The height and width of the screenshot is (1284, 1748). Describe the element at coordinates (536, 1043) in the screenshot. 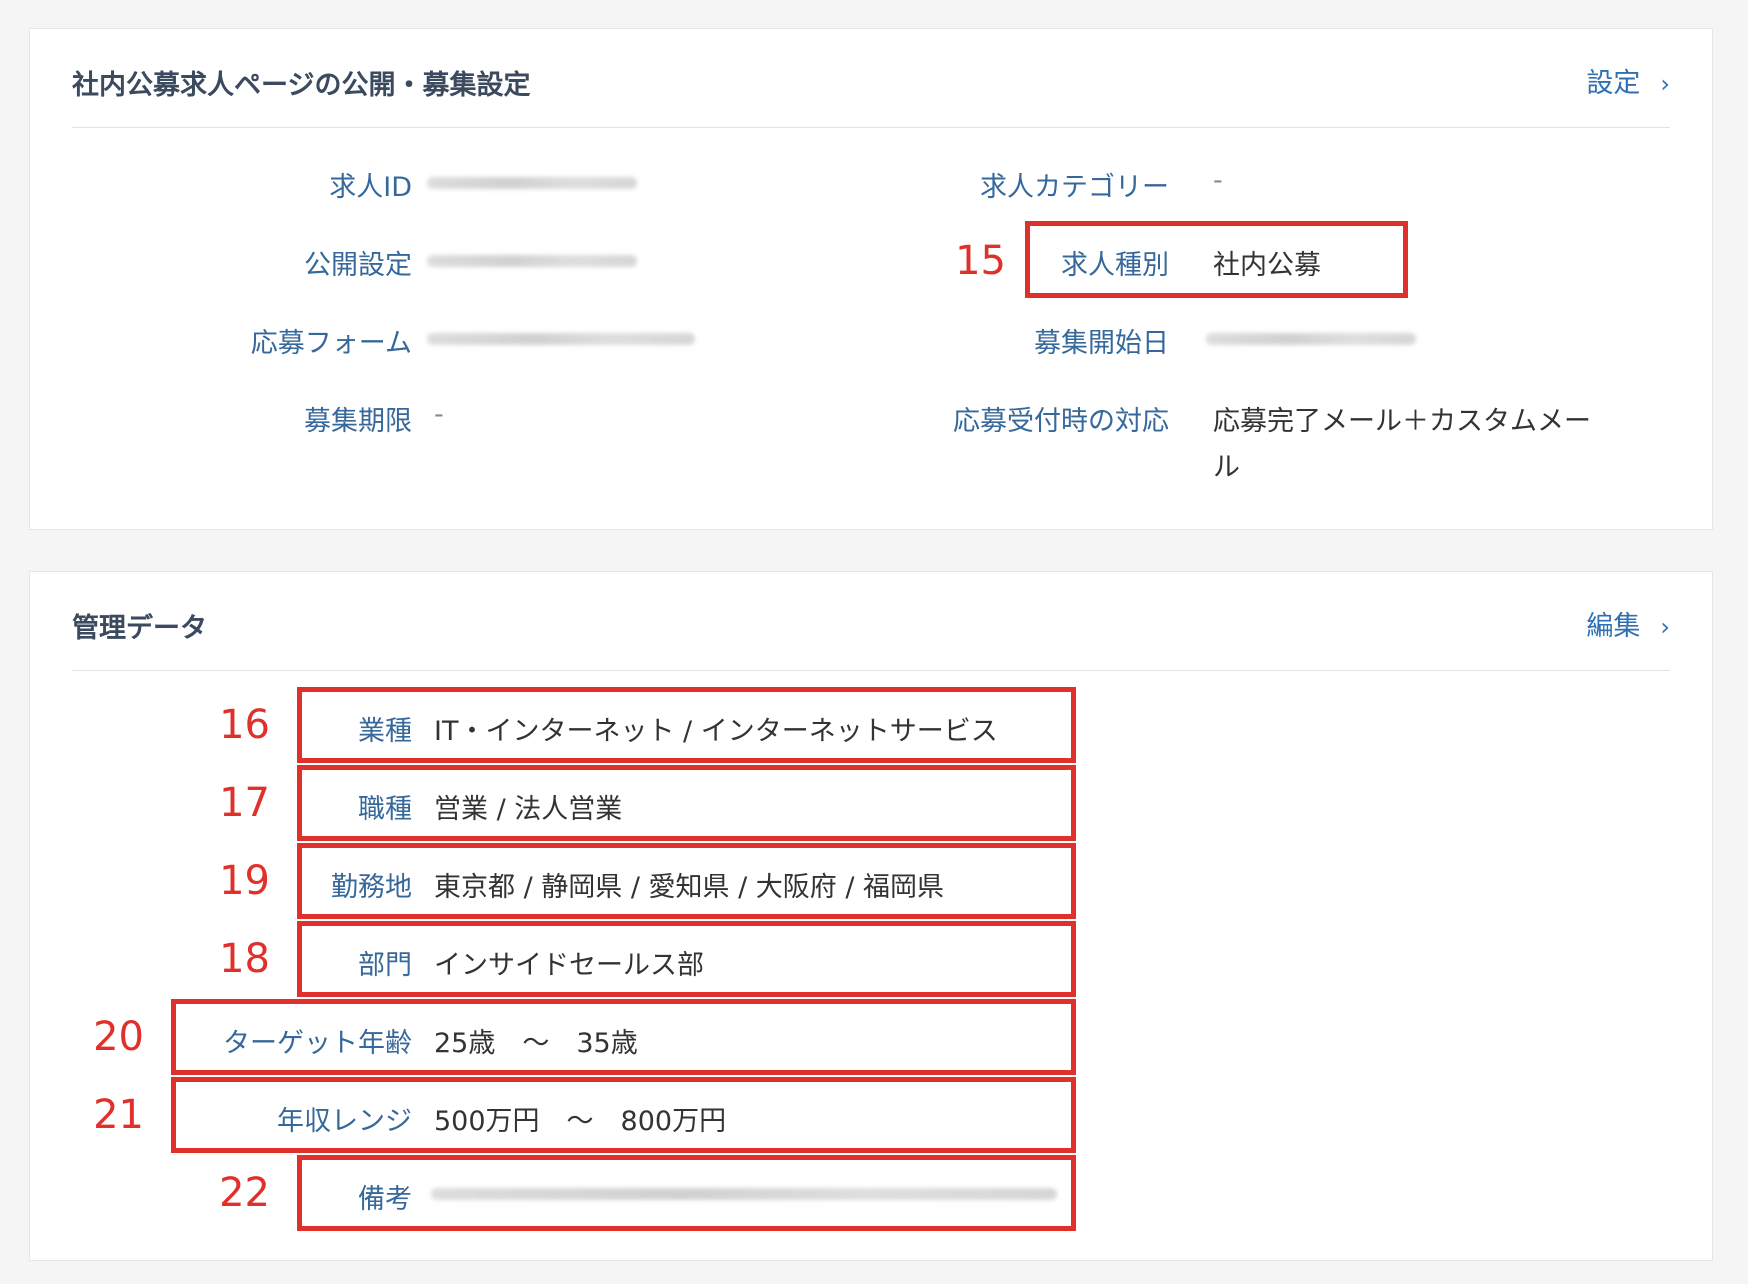

I see `target-age-value: 25歳 ～ 35歳` at that location.